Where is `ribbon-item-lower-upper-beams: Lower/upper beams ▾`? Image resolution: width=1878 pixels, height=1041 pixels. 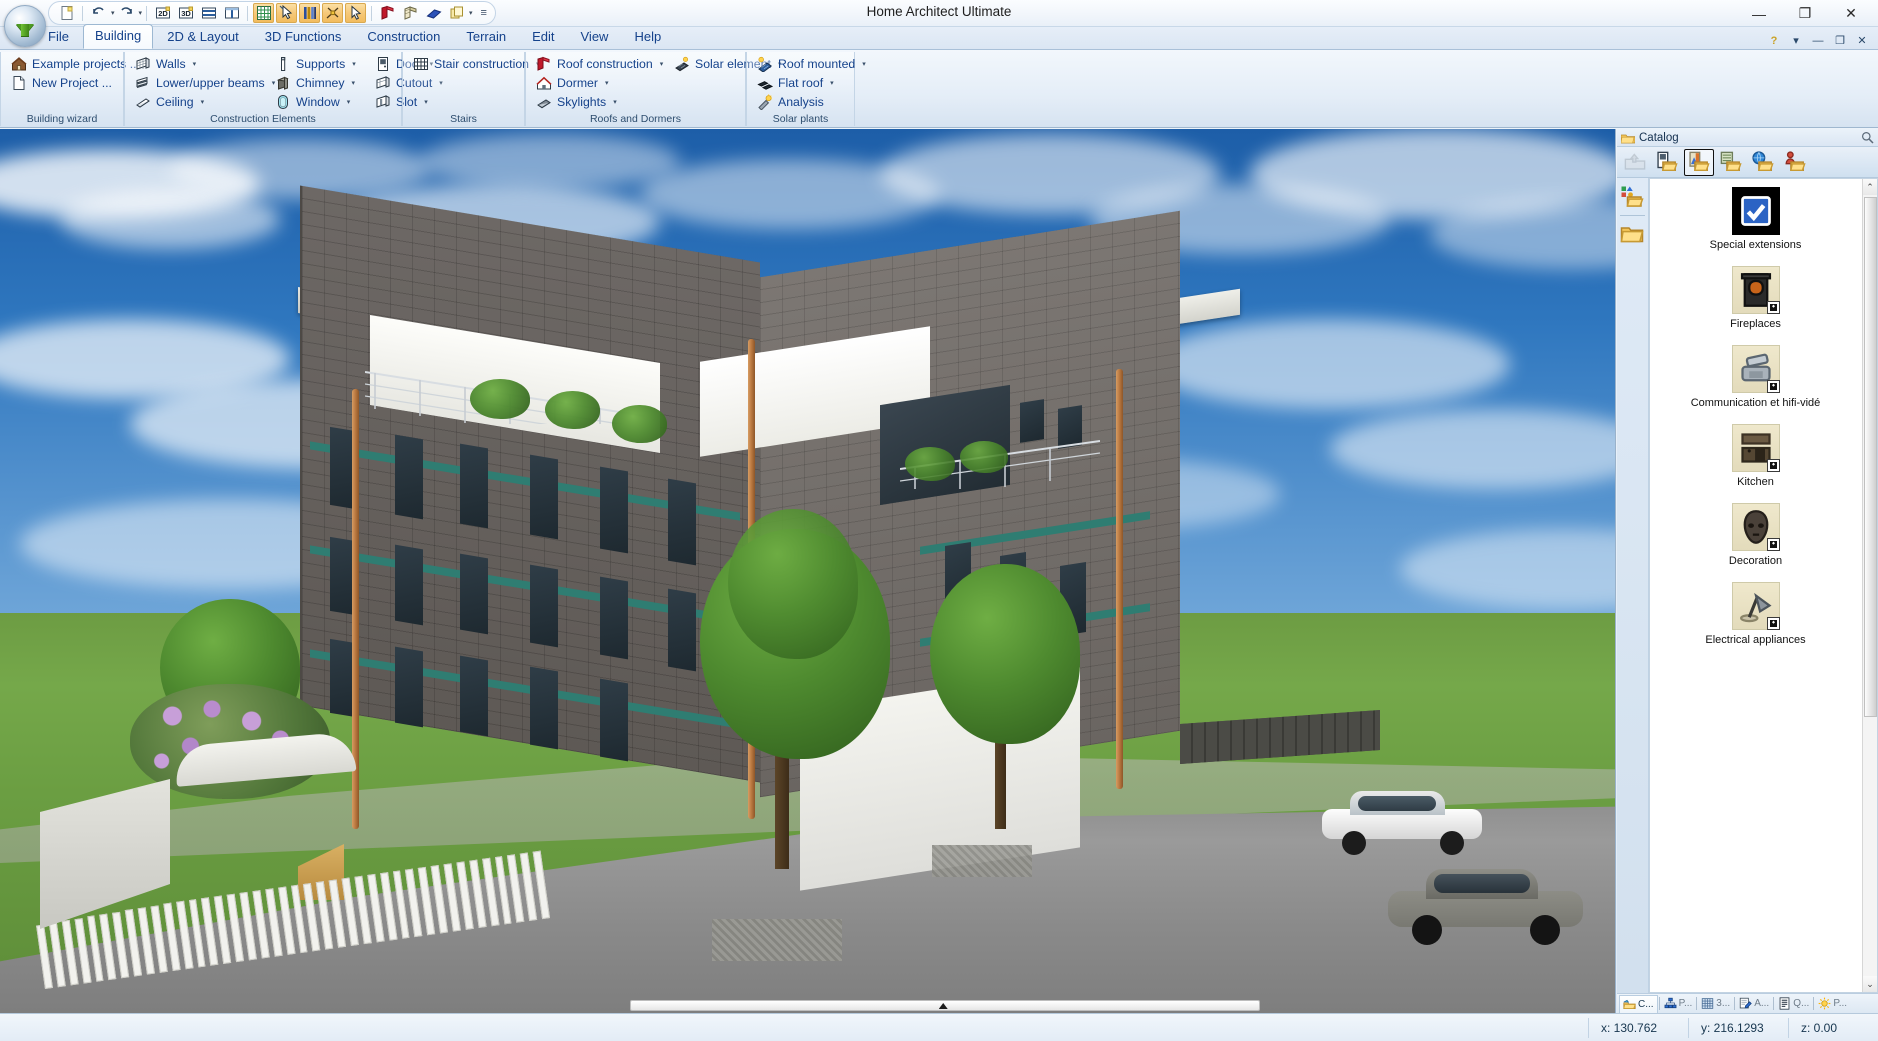
ribbon-item-lower-upper-beams: Lower/upper beams ▾ is located at coordinates (205, 83).